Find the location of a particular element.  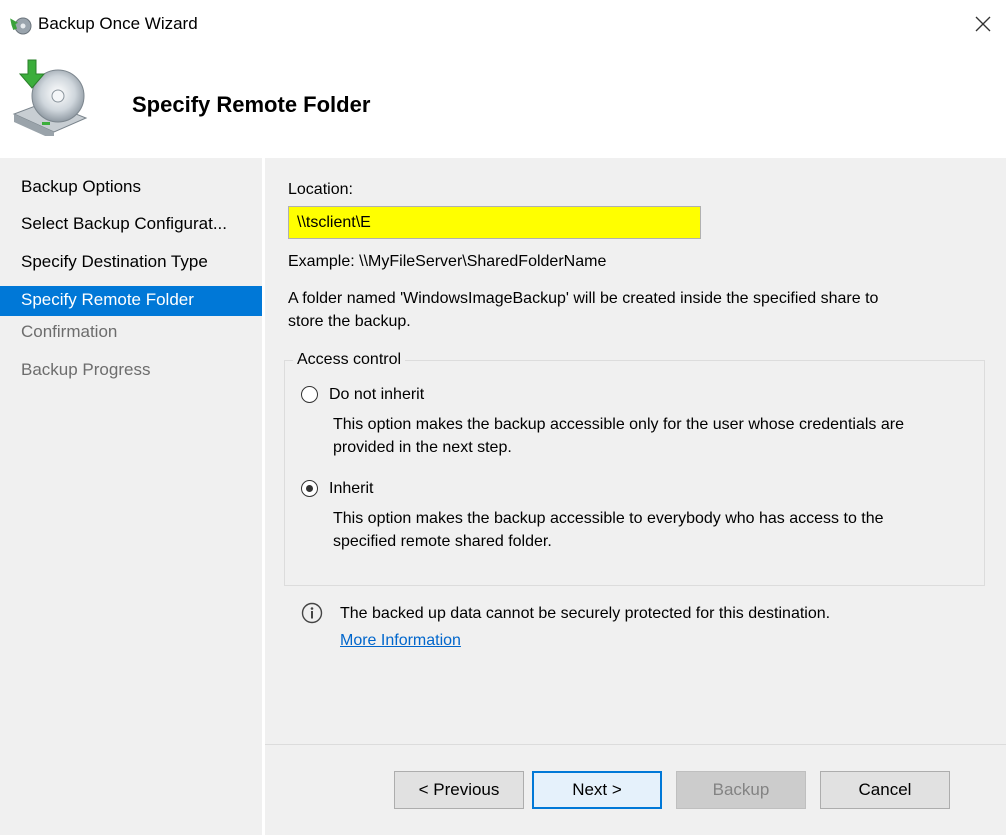

close-icon is located at coordinates (983, 24).